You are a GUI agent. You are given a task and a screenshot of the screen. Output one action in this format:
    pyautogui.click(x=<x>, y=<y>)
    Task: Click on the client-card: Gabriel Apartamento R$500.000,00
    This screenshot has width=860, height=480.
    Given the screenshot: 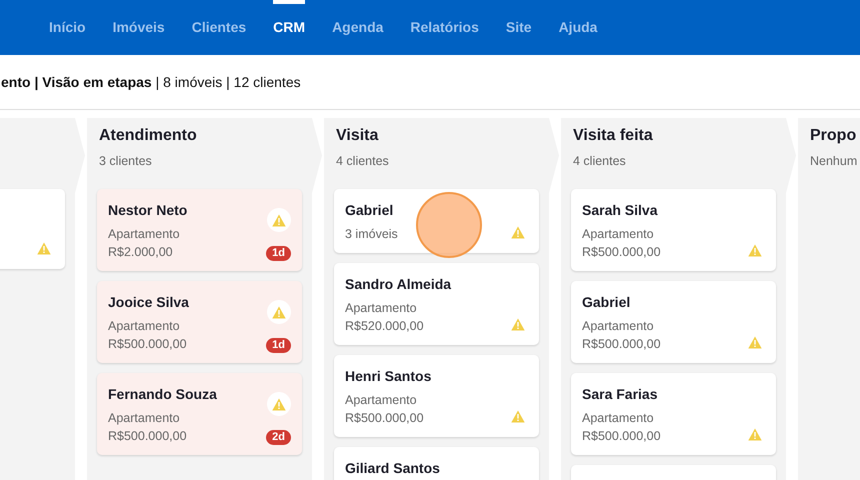 What is the action you would take?
    pyautogui.click(x=673, y=322)
    